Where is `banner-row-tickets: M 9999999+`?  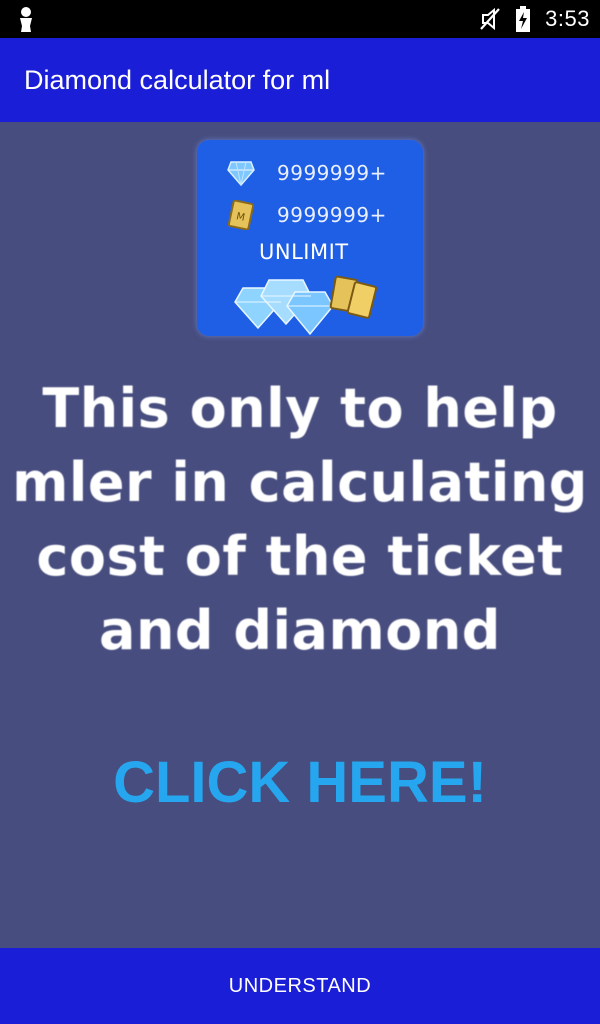 banner-row-tickets: M 9999999+ is located at coordinates (307, 215).